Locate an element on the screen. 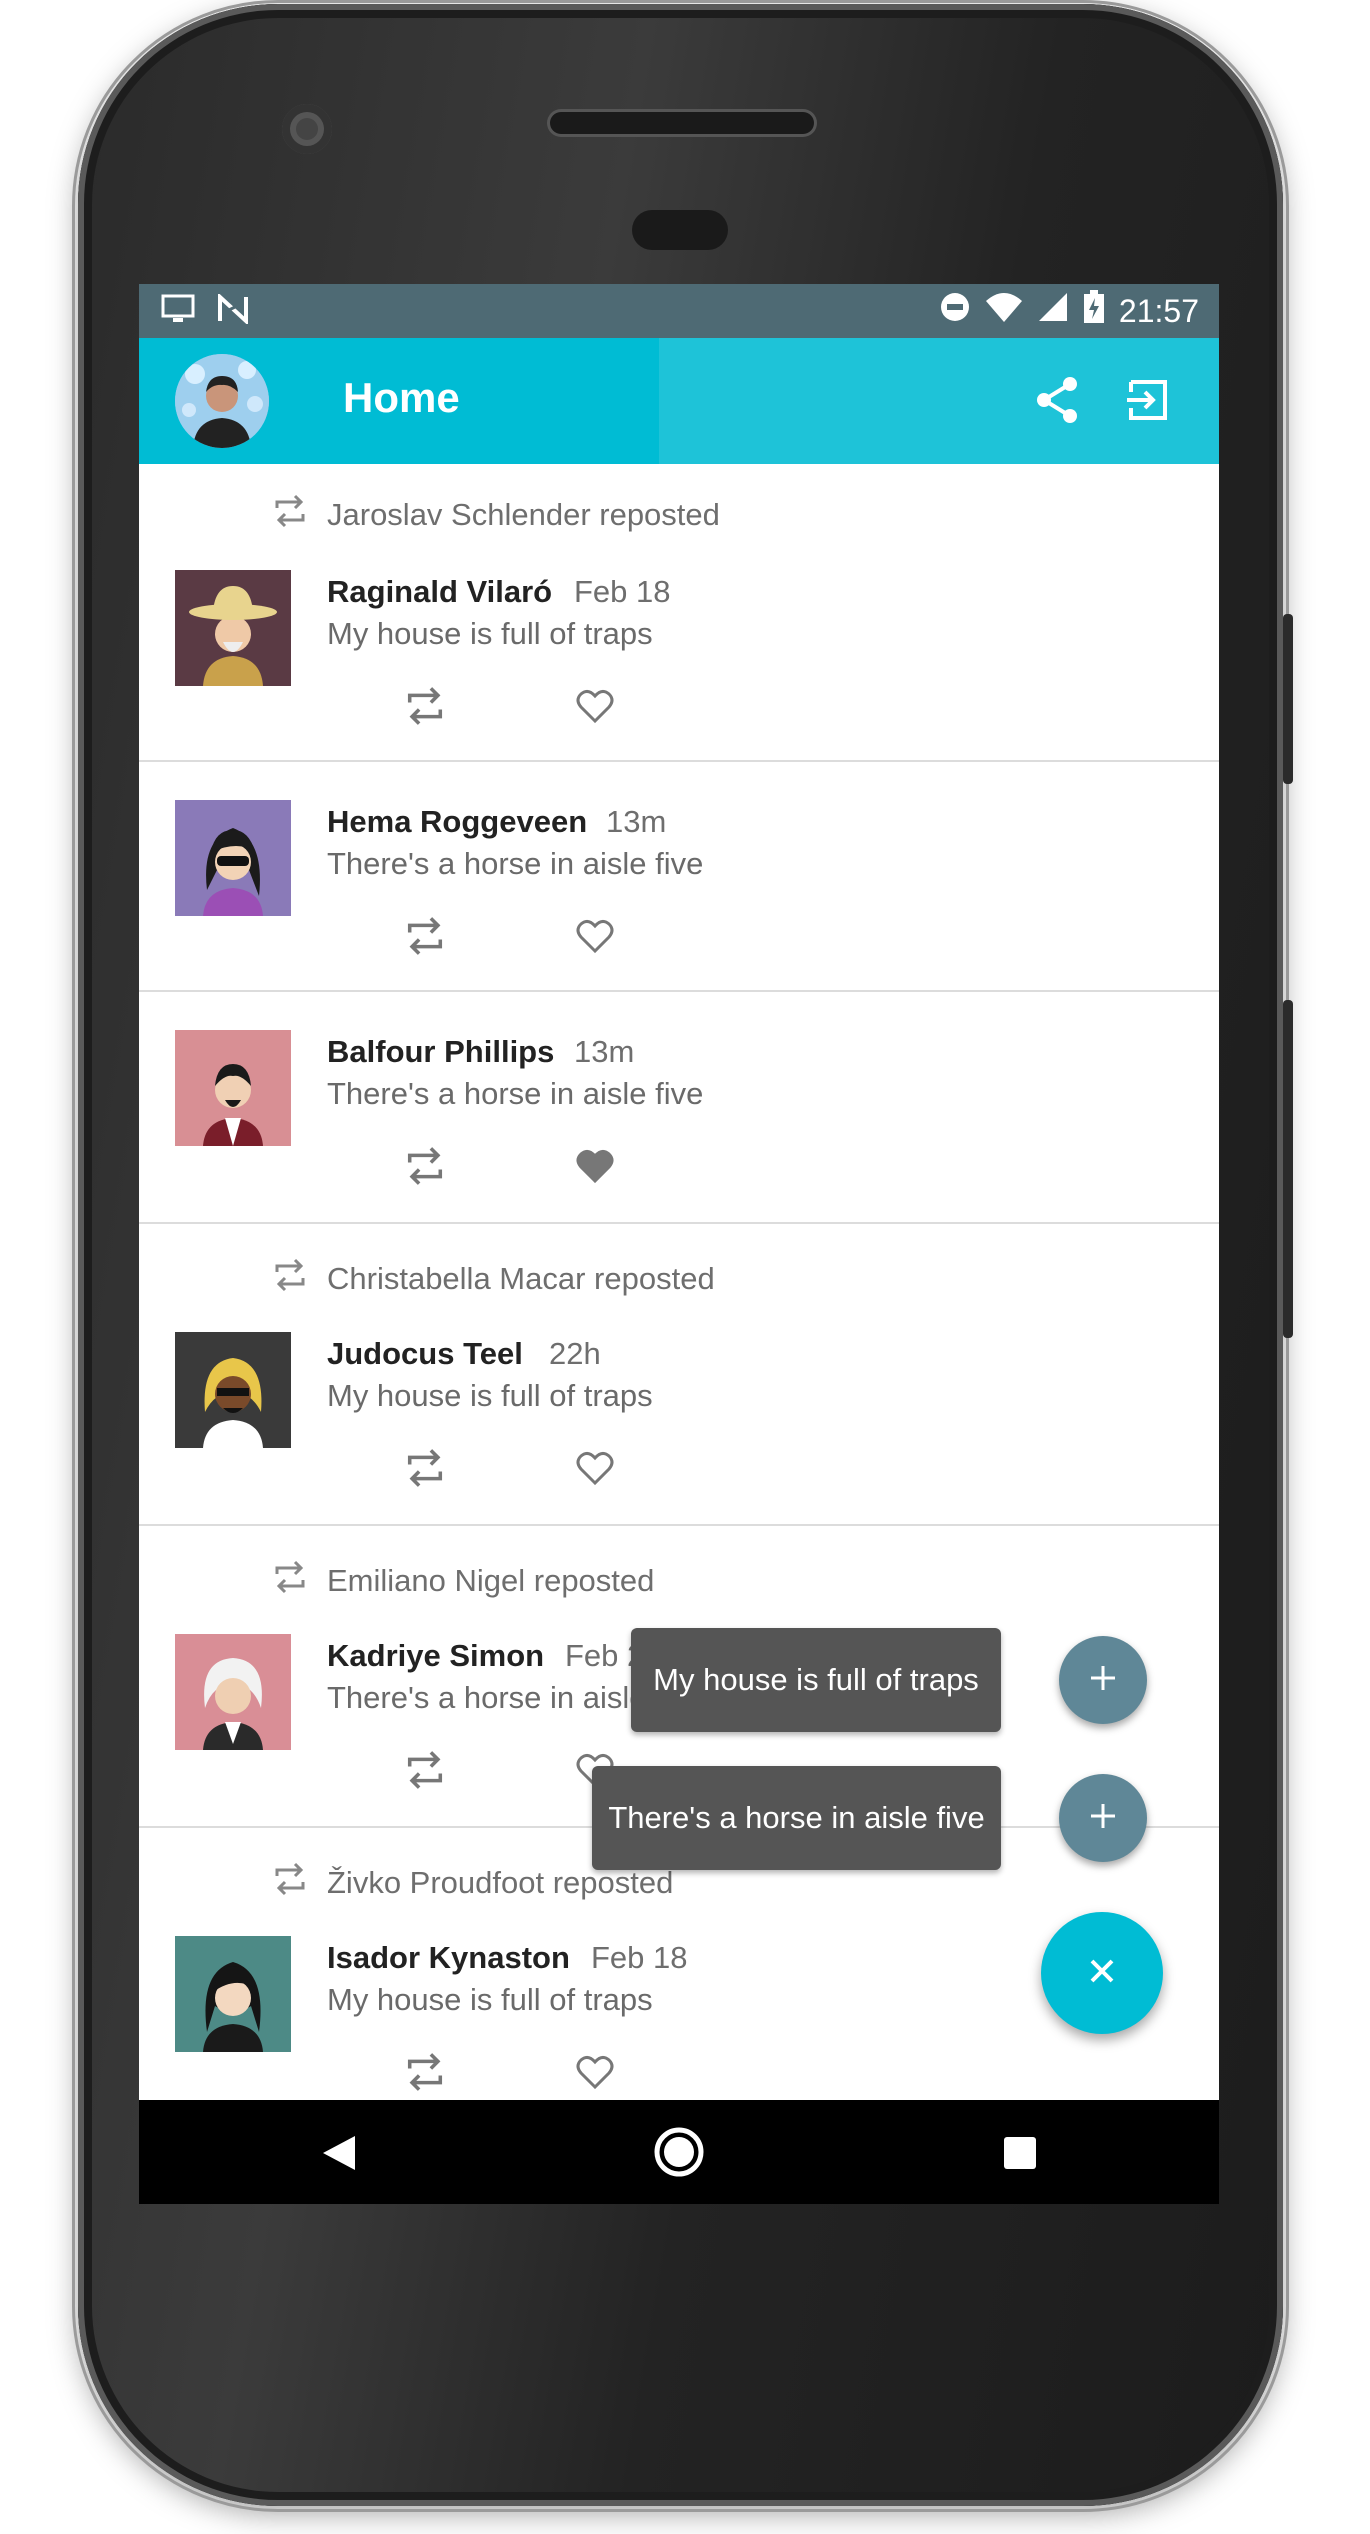 The image size is (1370, 2534). do-not-disturb-icon is located at coordinates (955, 311).